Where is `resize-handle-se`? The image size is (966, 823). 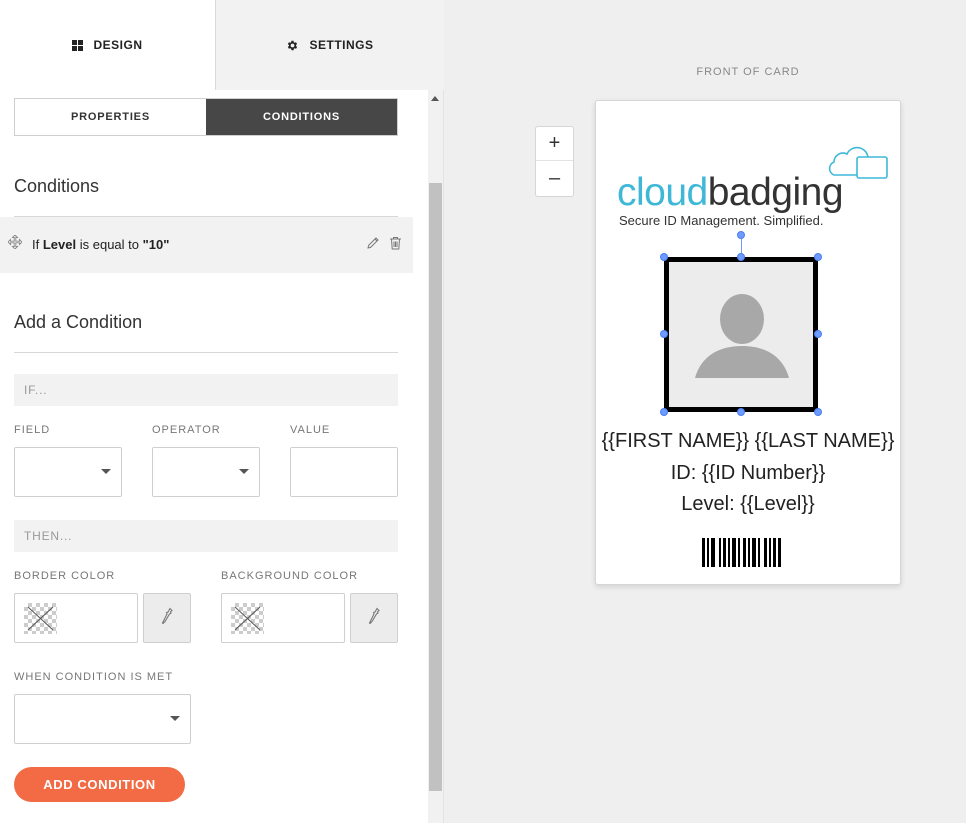
resize-handle-se is located at coordinates (818, 412).